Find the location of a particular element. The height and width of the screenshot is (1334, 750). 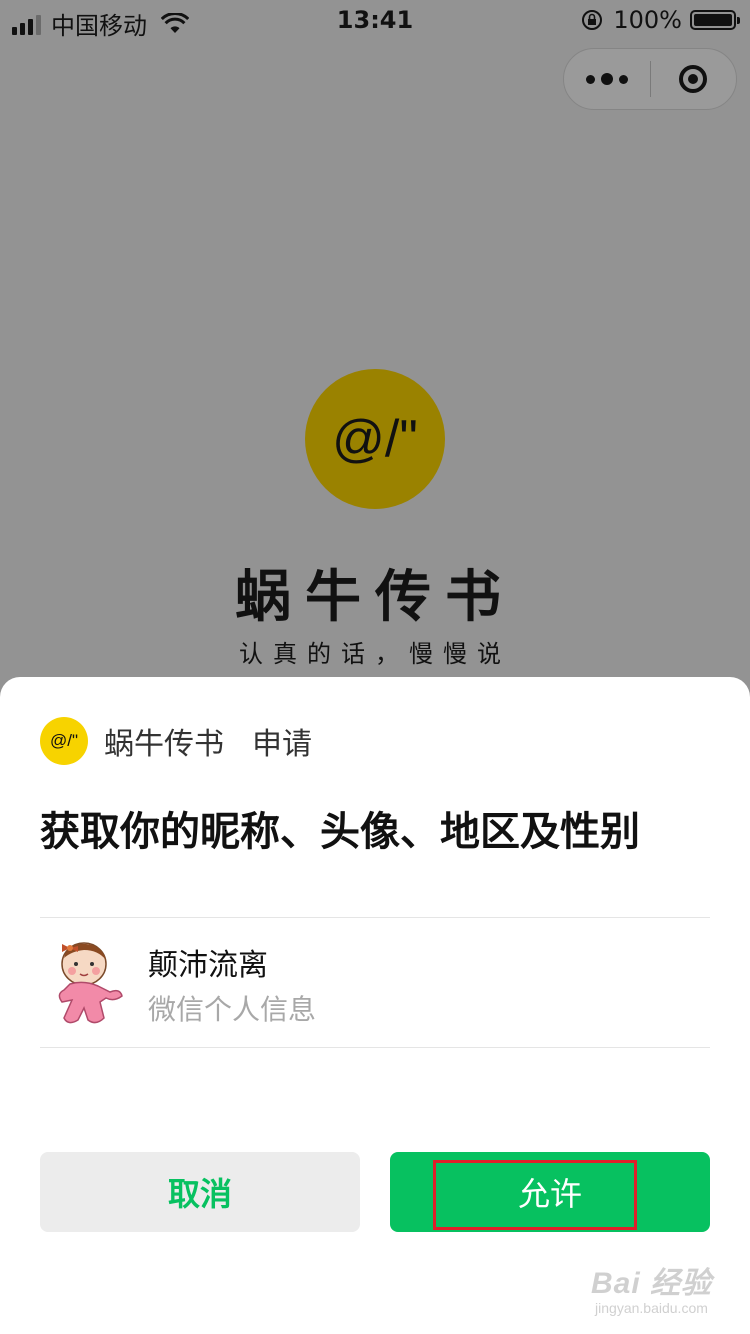

watermark: Bai 经验 jingyan.baidu.com is located at coordinates (651, 1287).